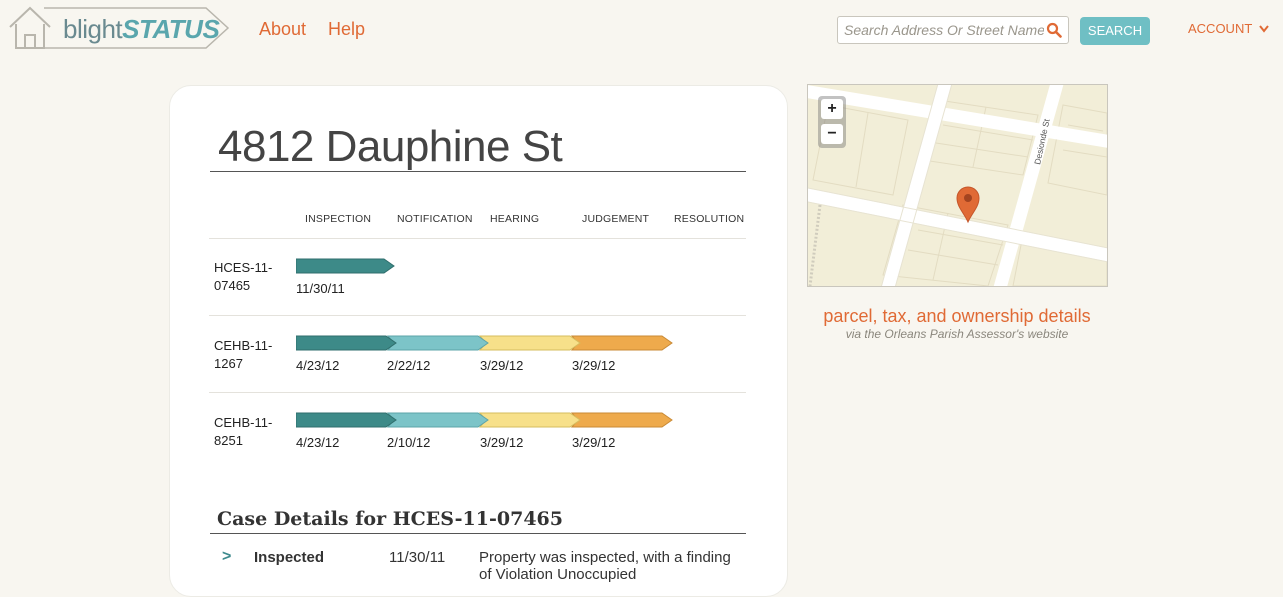 The height and width of the screenshot is (597, 1283). I want to click on zoom-out-button: −, so click(832, 134).